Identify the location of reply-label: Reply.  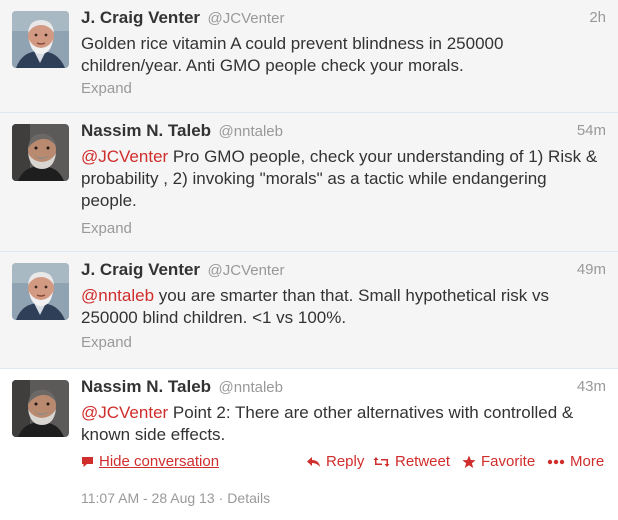
(345, 461).